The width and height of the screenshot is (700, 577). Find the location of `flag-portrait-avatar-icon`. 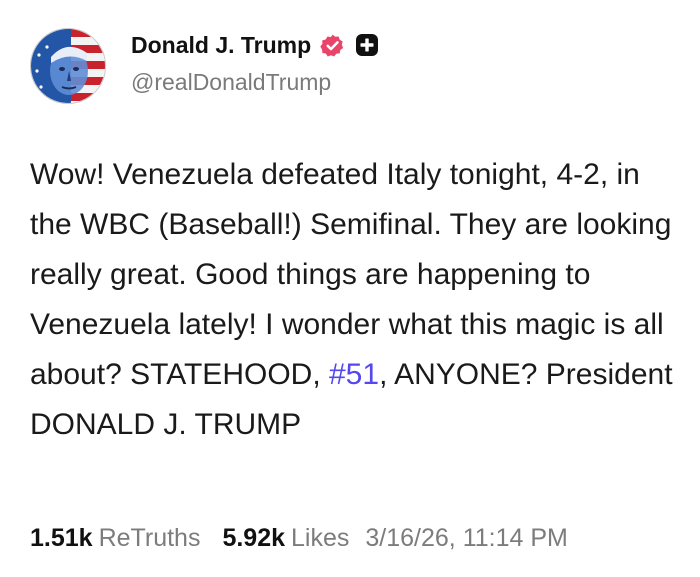

flag-portrait-avatar-icon is located at coordinates (68, 66).